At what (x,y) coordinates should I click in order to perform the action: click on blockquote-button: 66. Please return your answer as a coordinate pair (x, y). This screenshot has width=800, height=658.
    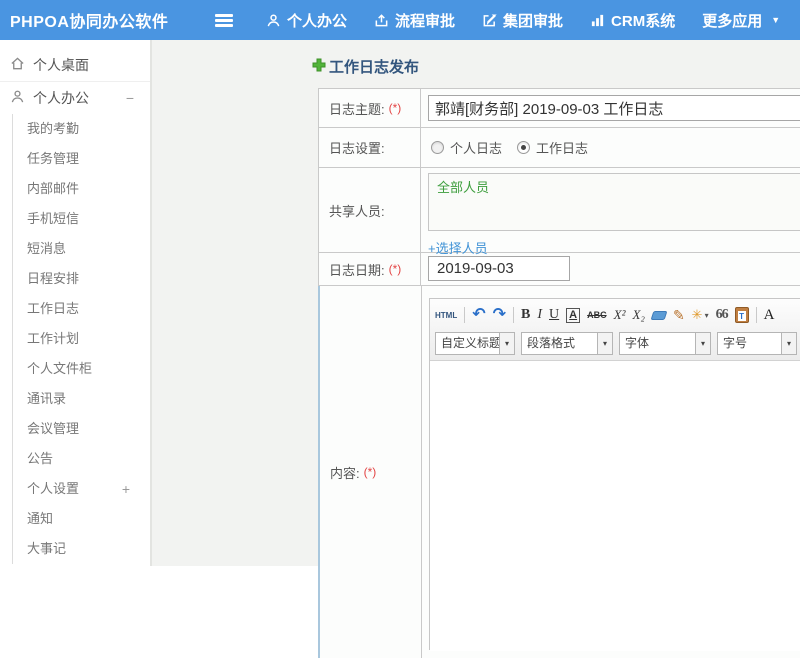
    Looking at the image, I should click on (722, 315).